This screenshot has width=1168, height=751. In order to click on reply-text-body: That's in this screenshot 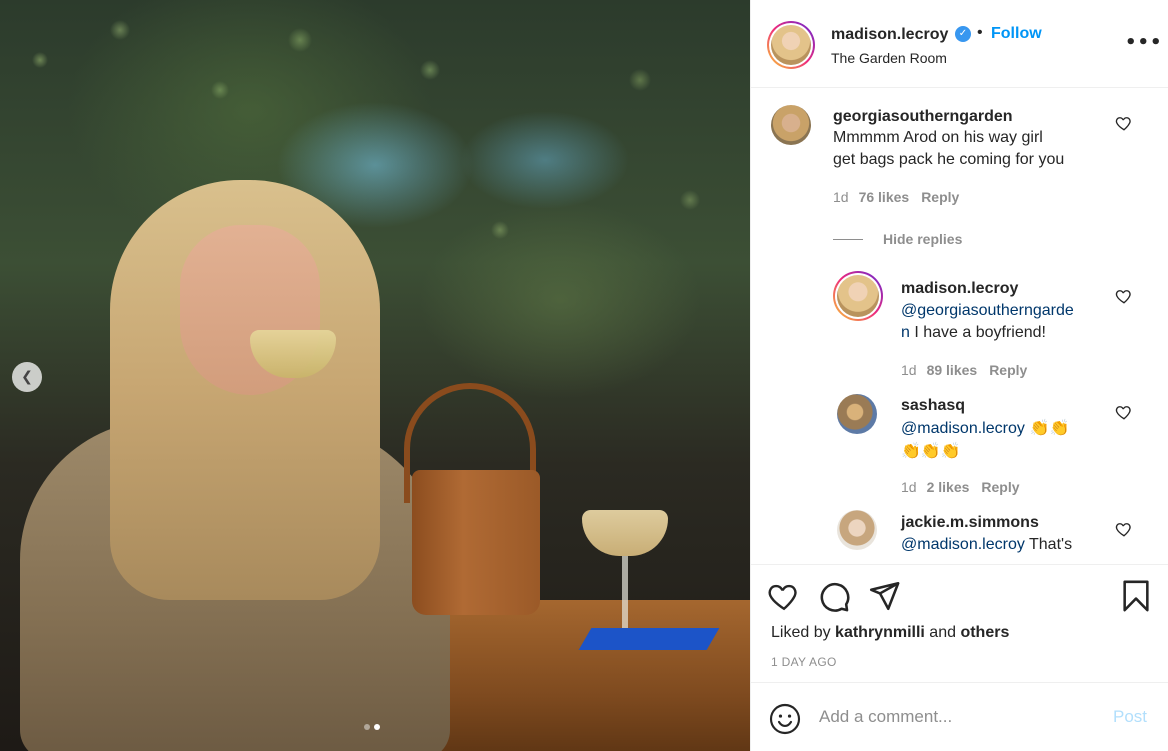, I will do `click(1048, 544)`.